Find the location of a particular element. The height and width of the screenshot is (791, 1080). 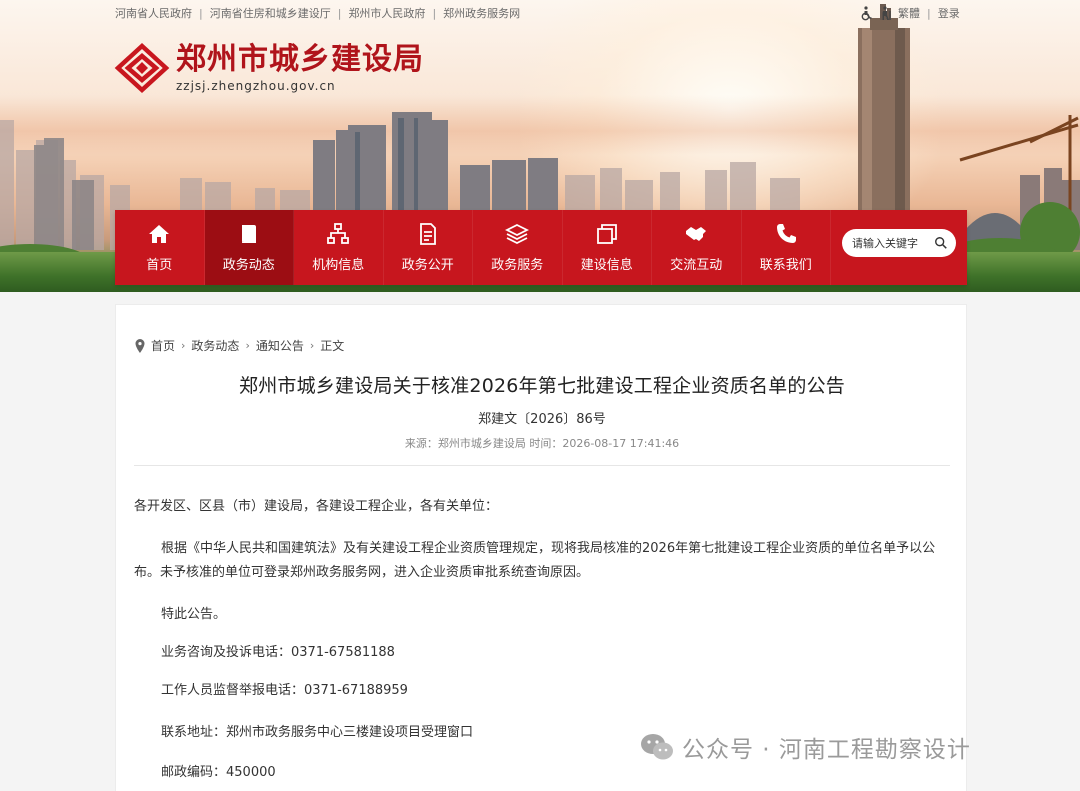

nav-label: 交流互动 is located at coordinates (696, 265).